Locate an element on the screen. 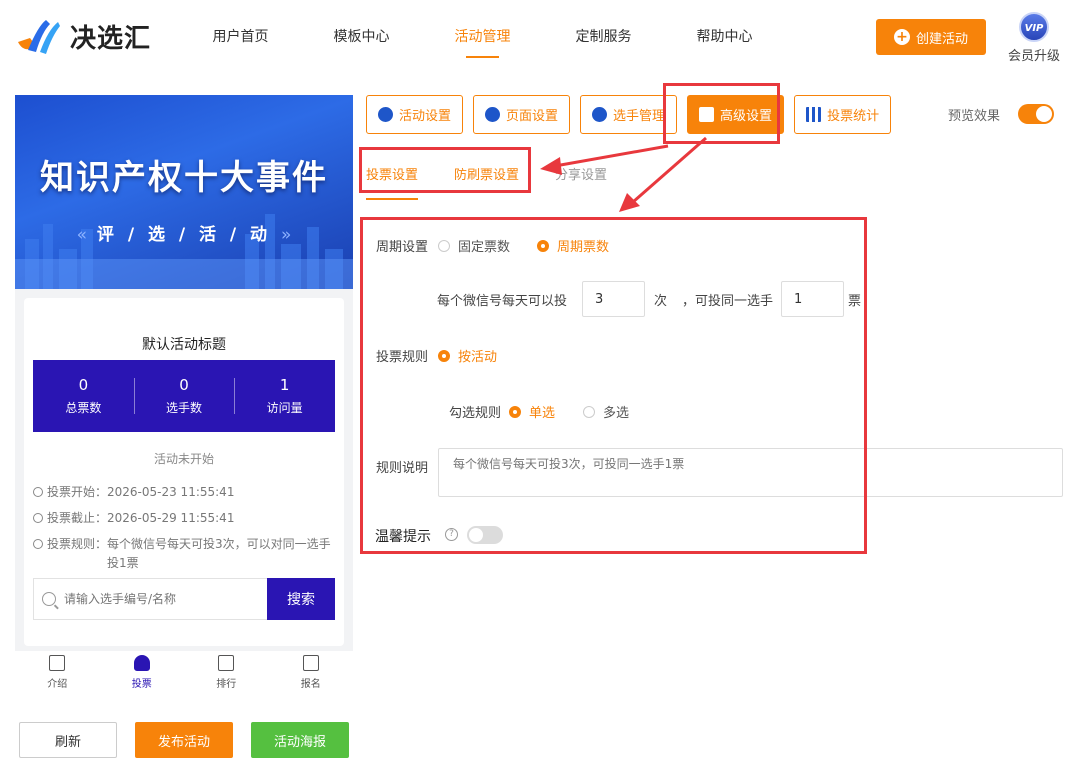  radio-period-votes: 周期票数 is located at coordinates (573, 245).